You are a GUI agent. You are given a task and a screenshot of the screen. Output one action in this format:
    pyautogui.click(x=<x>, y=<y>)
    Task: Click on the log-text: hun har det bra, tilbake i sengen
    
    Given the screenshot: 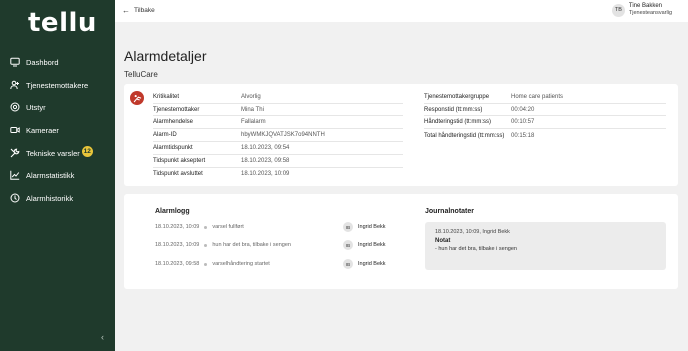 What is the action you would take?
    pyautogui.click(x=251, y=245)
    